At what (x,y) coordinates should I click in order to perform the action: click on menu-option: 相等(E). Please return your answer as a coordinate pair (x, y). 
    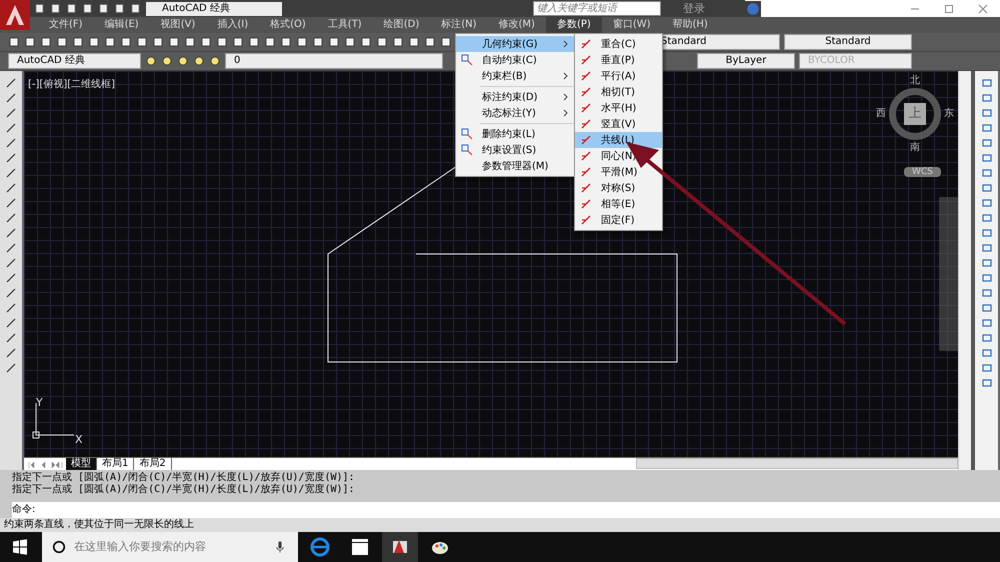
    Looking at the image, I should click on (618, 204).